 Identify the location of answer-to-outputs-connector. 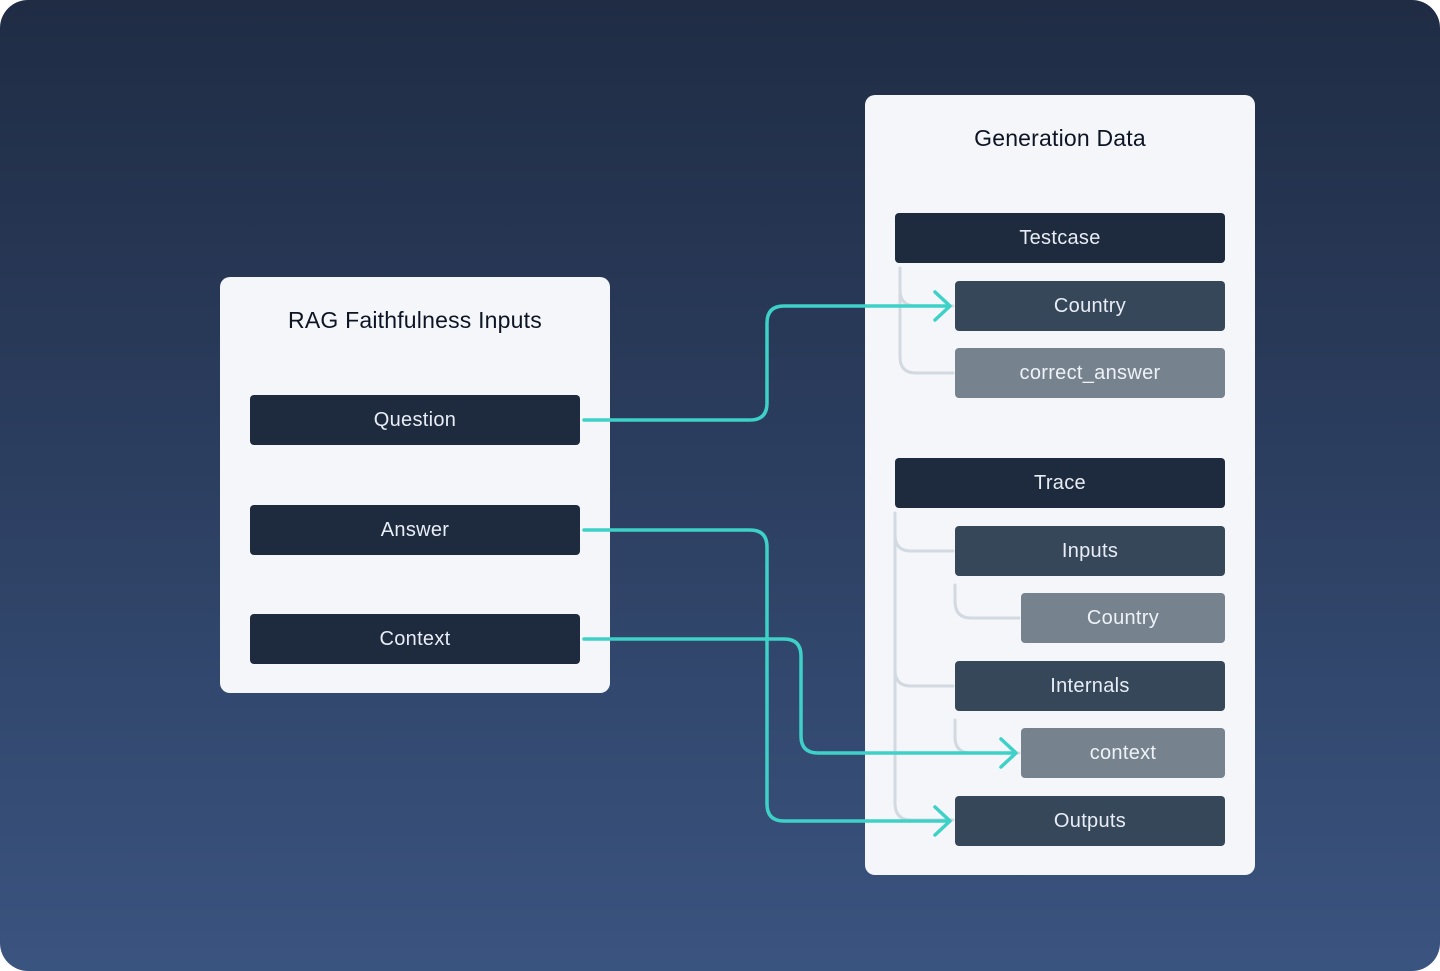
(766, 675).